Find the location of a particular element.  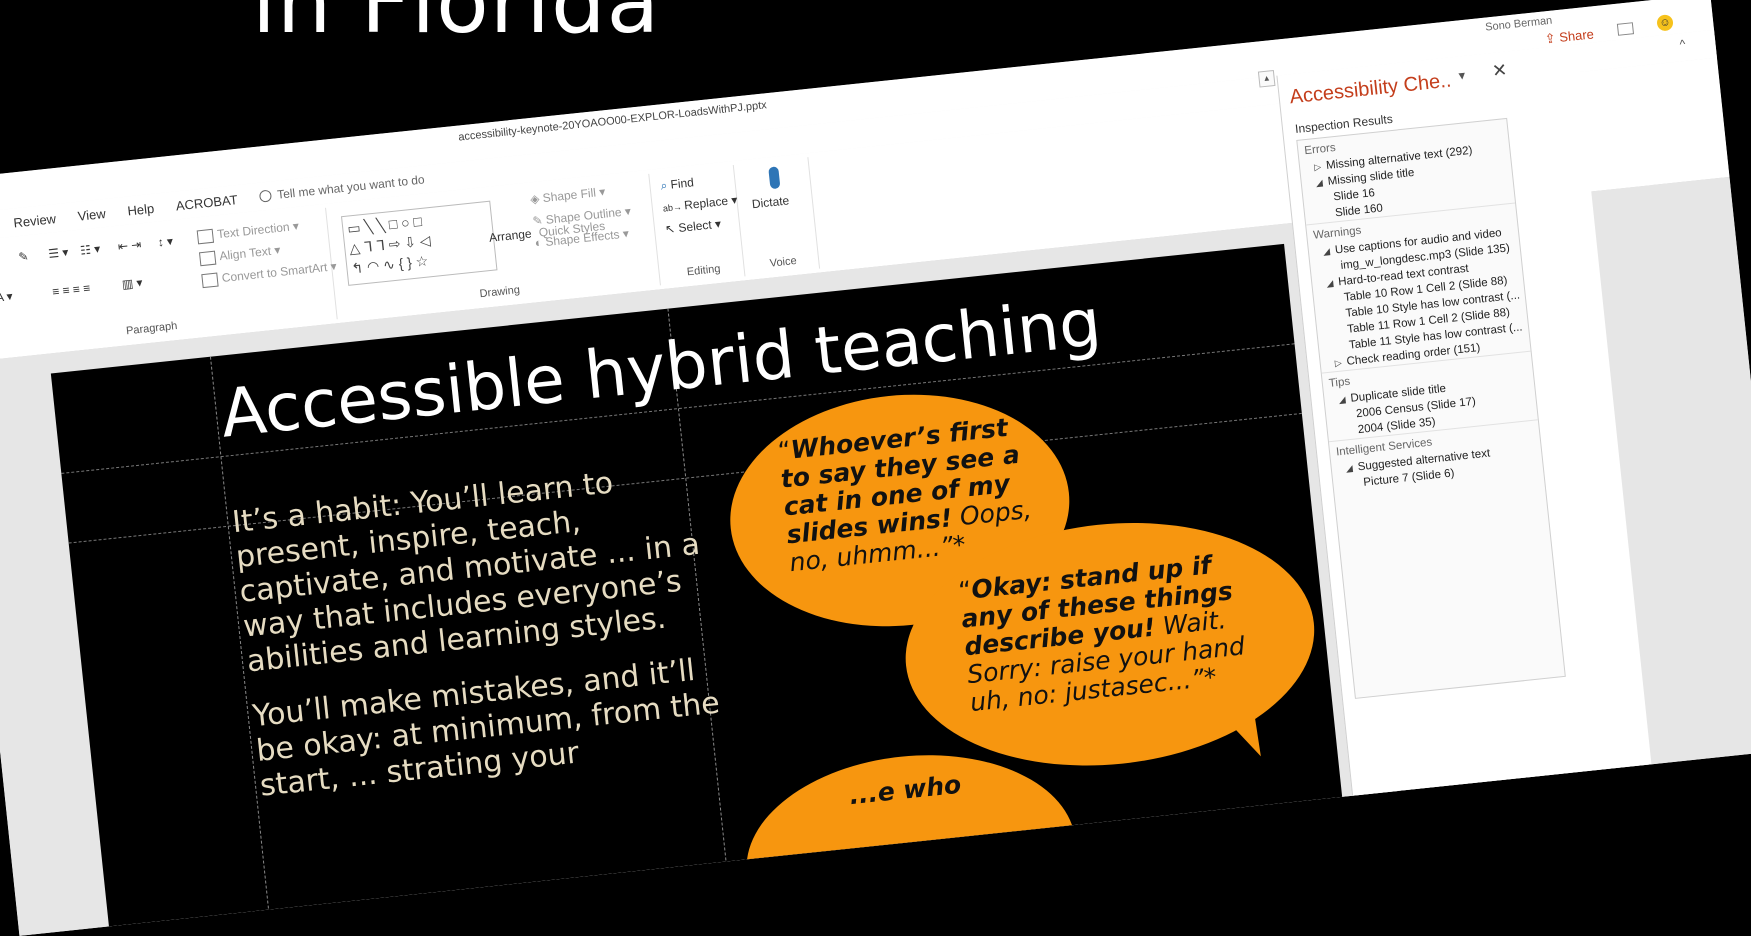

dictate-button: Dictate is located at coordinates (770, 202).